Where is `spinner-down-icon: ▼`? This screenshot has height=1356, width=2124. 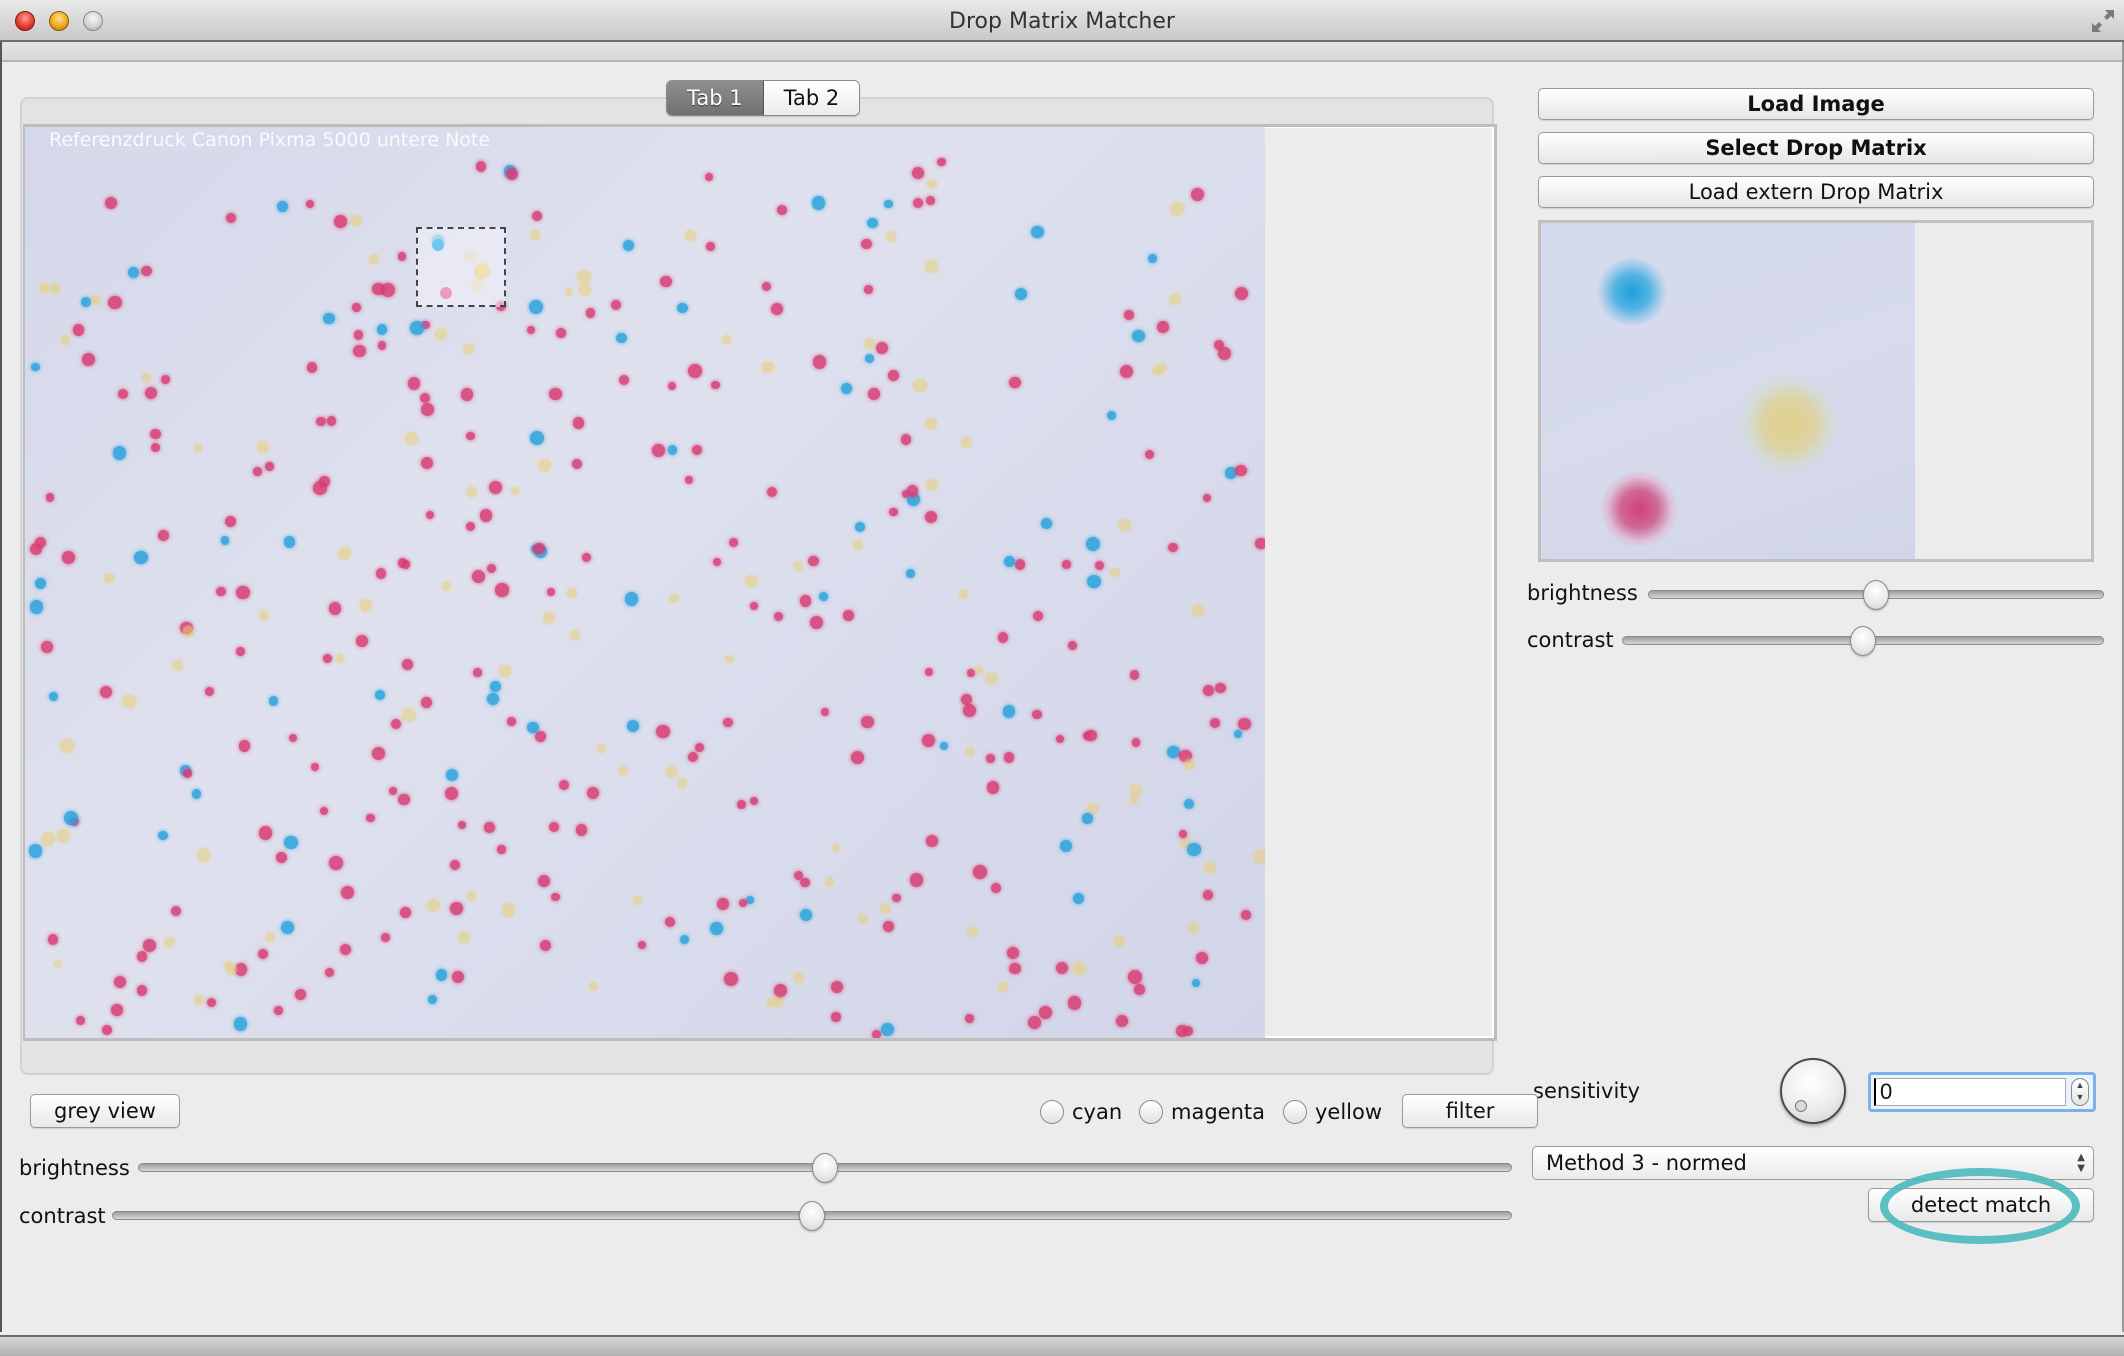
spinner-down-icon: ▼ is located at coordinates (2080, 1097).